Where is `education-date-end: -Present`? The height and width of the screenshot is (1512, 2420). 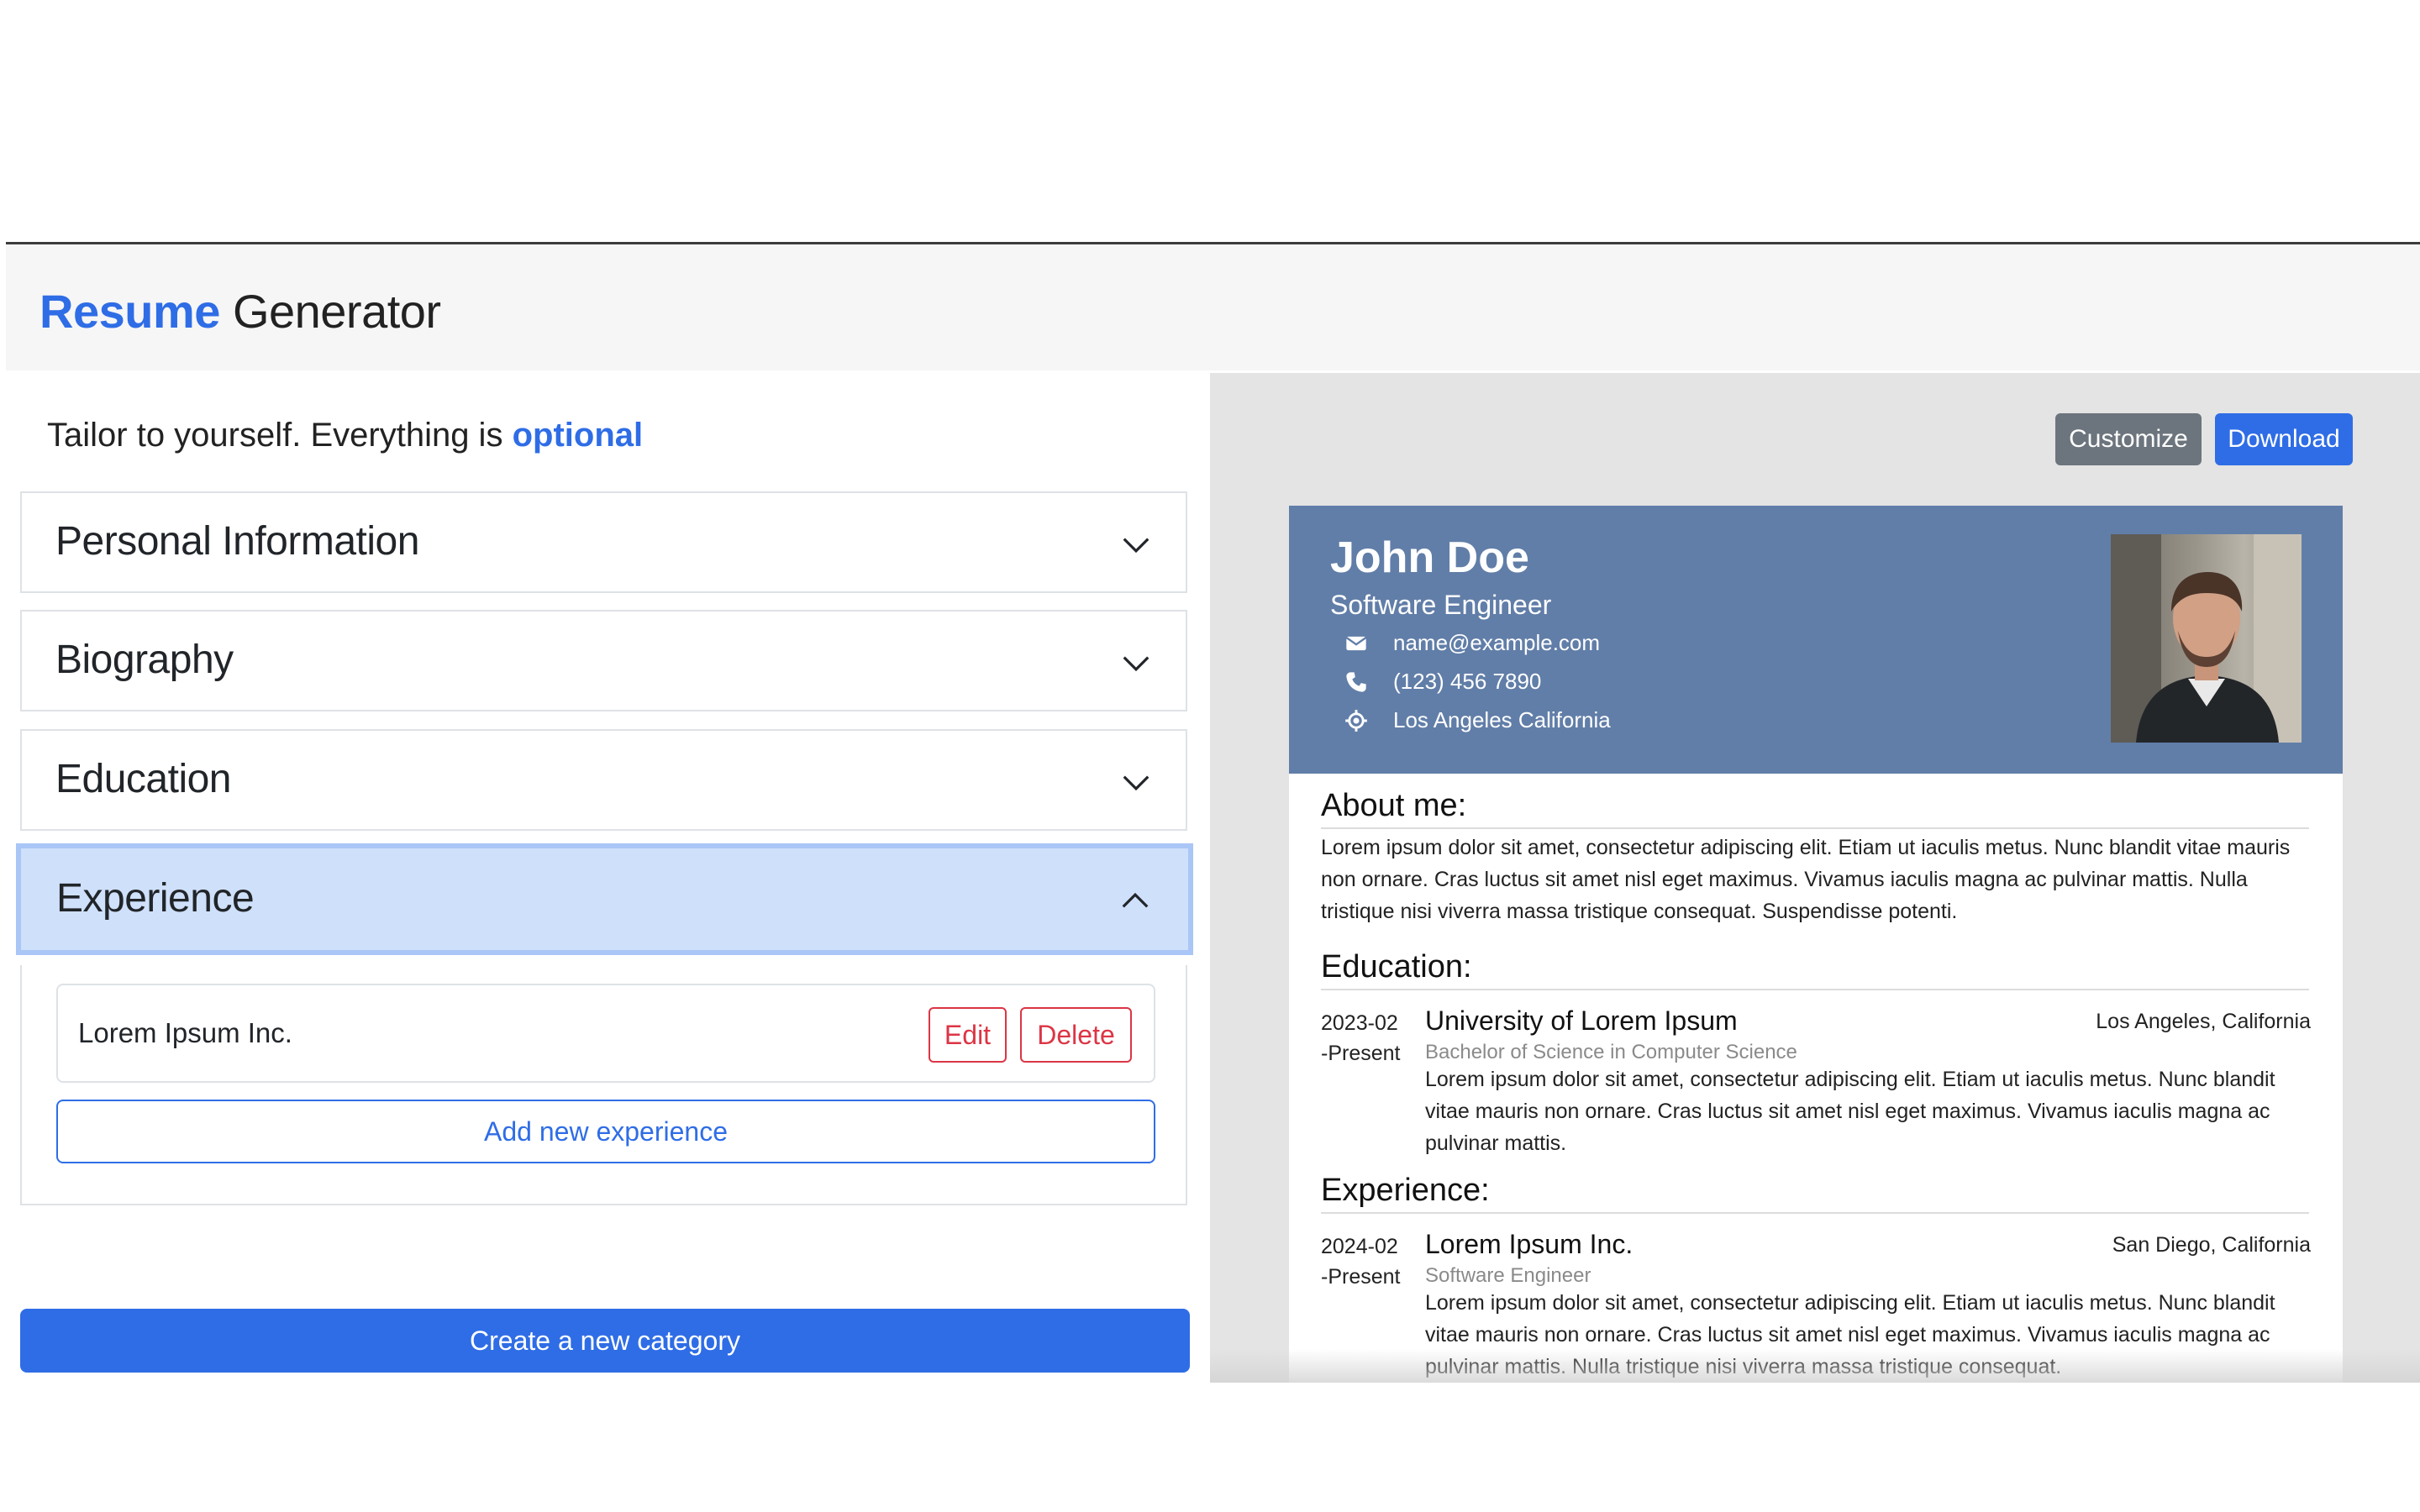
education-date-end: -Present is located at coordinates (1361, 1053).